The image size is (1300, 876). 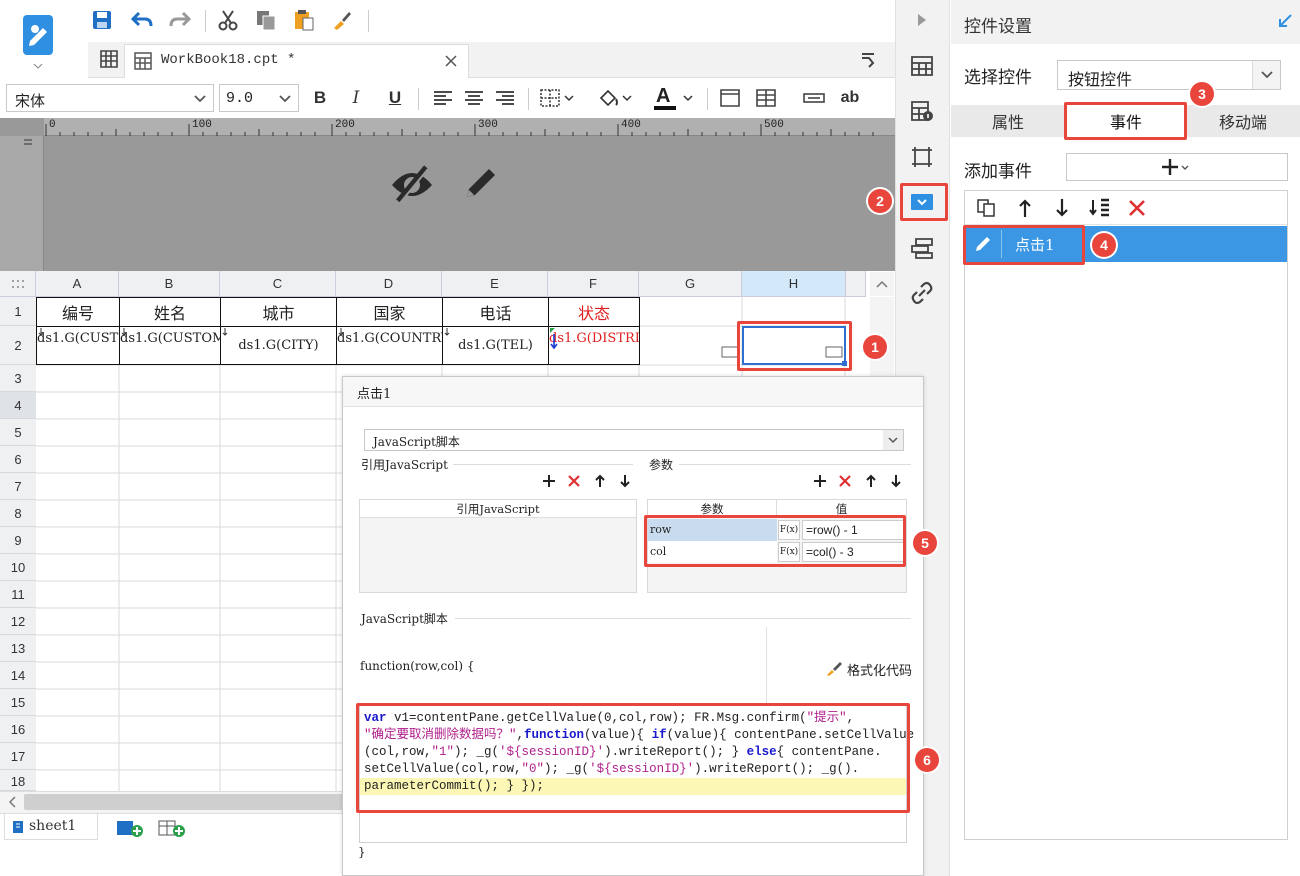 I want to click on row-header-16: 16, so click(x=18, y=729).